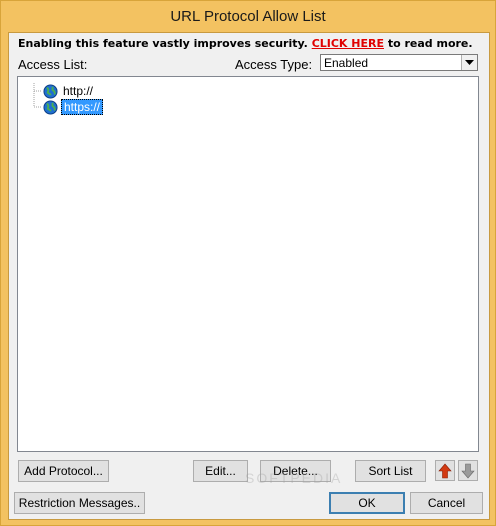 The image size is (496, 526). I want to click on tree-item-label: https://, so click(82, 107).